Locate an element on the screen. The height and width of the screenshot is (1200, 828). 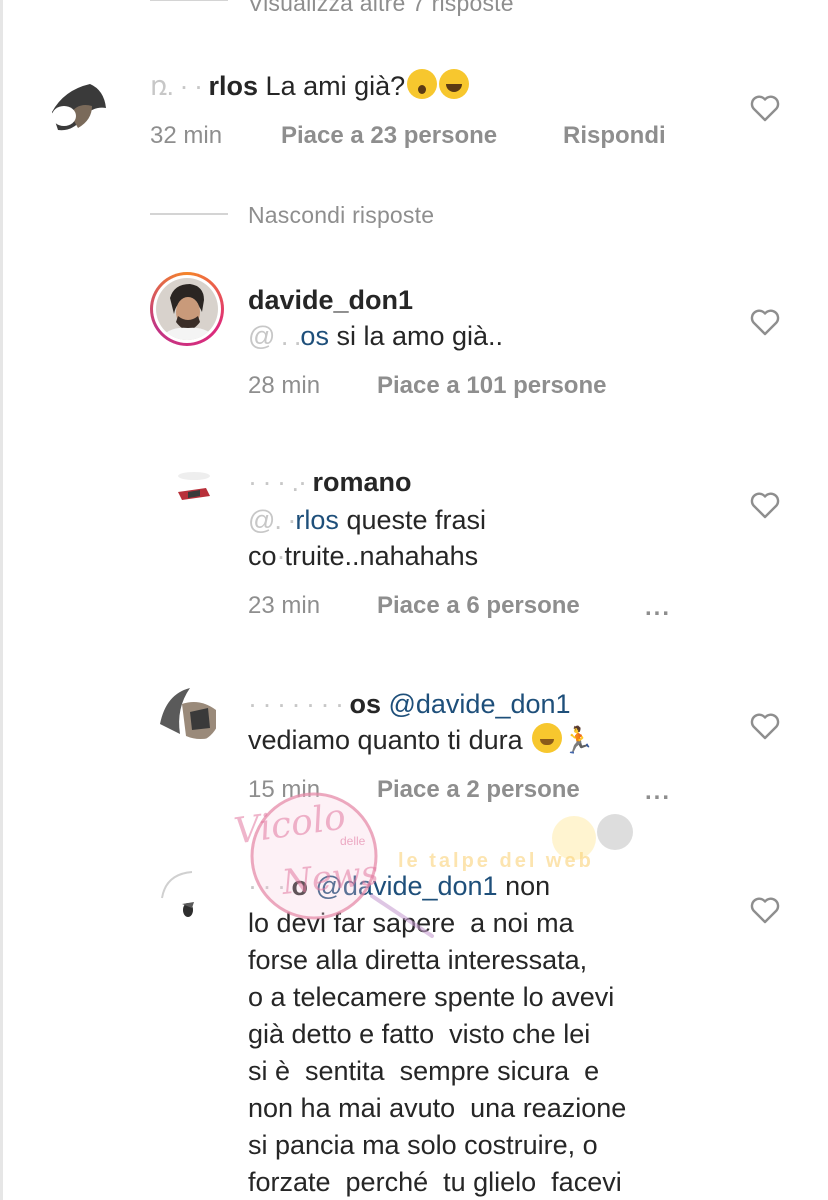
runner-icon: 🏃 is located at coordinates (578, 740).